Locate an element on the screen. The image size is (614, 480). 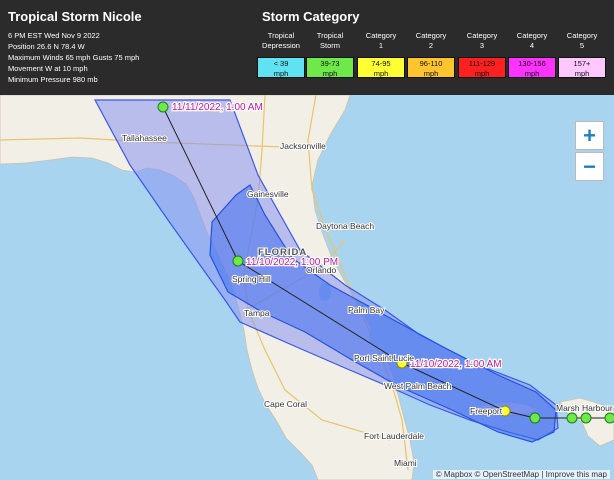
category-swatch-c1: 74-95 mph is located at coordinates (381, 67).